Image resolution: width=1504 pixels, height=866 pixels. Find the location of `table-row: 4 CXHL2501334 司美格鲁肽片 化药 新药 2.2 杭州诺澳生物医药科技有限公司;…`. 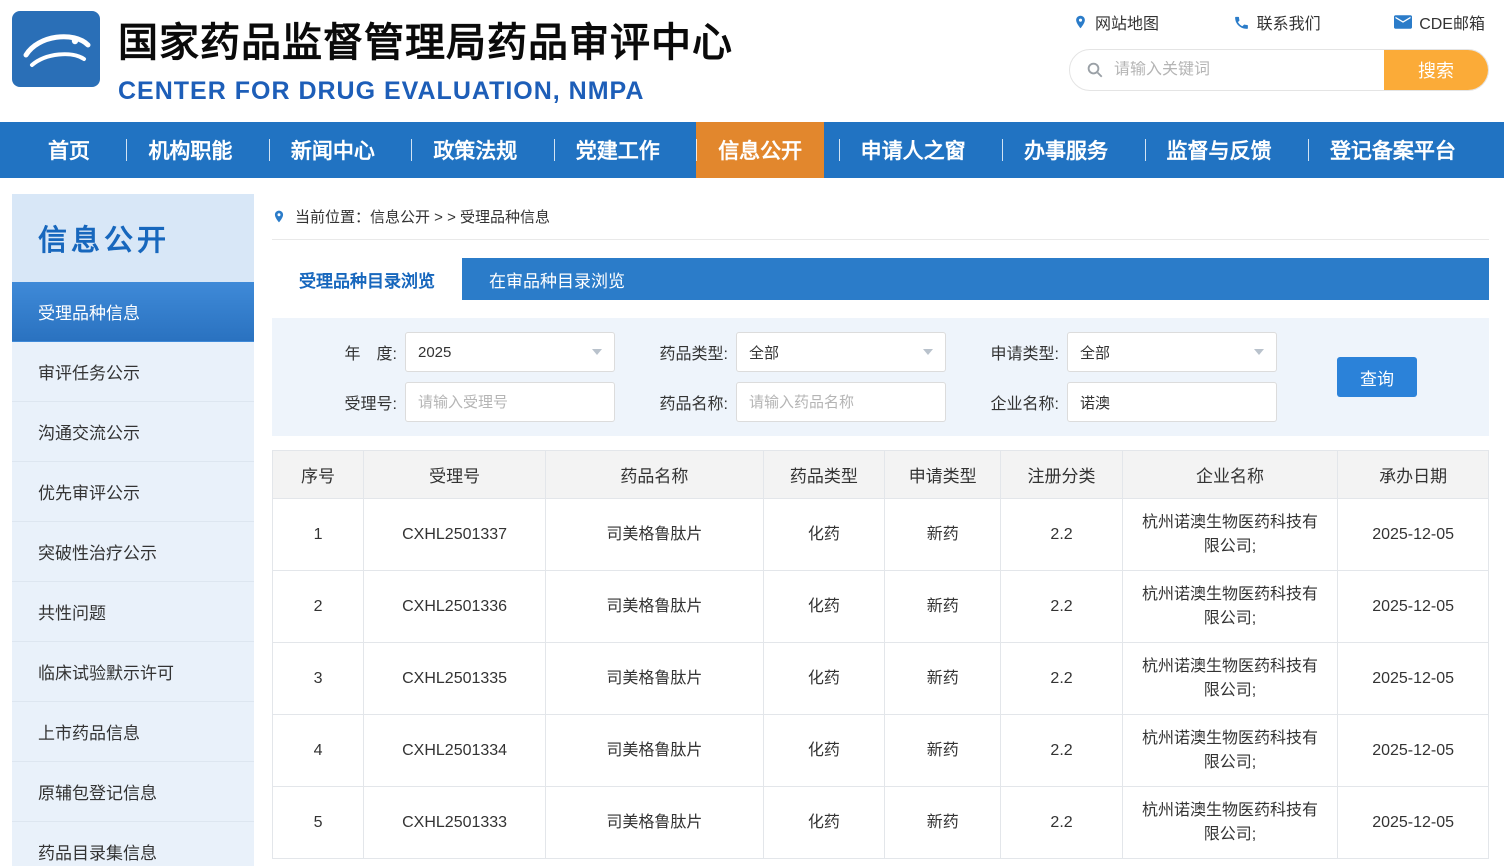

table-row: 4 CXHL2501334 司美格鲁肽片 化药 新药 2.2 杭州诺澳生物医药科技有限公司;… is located at coordinates (880, 750).